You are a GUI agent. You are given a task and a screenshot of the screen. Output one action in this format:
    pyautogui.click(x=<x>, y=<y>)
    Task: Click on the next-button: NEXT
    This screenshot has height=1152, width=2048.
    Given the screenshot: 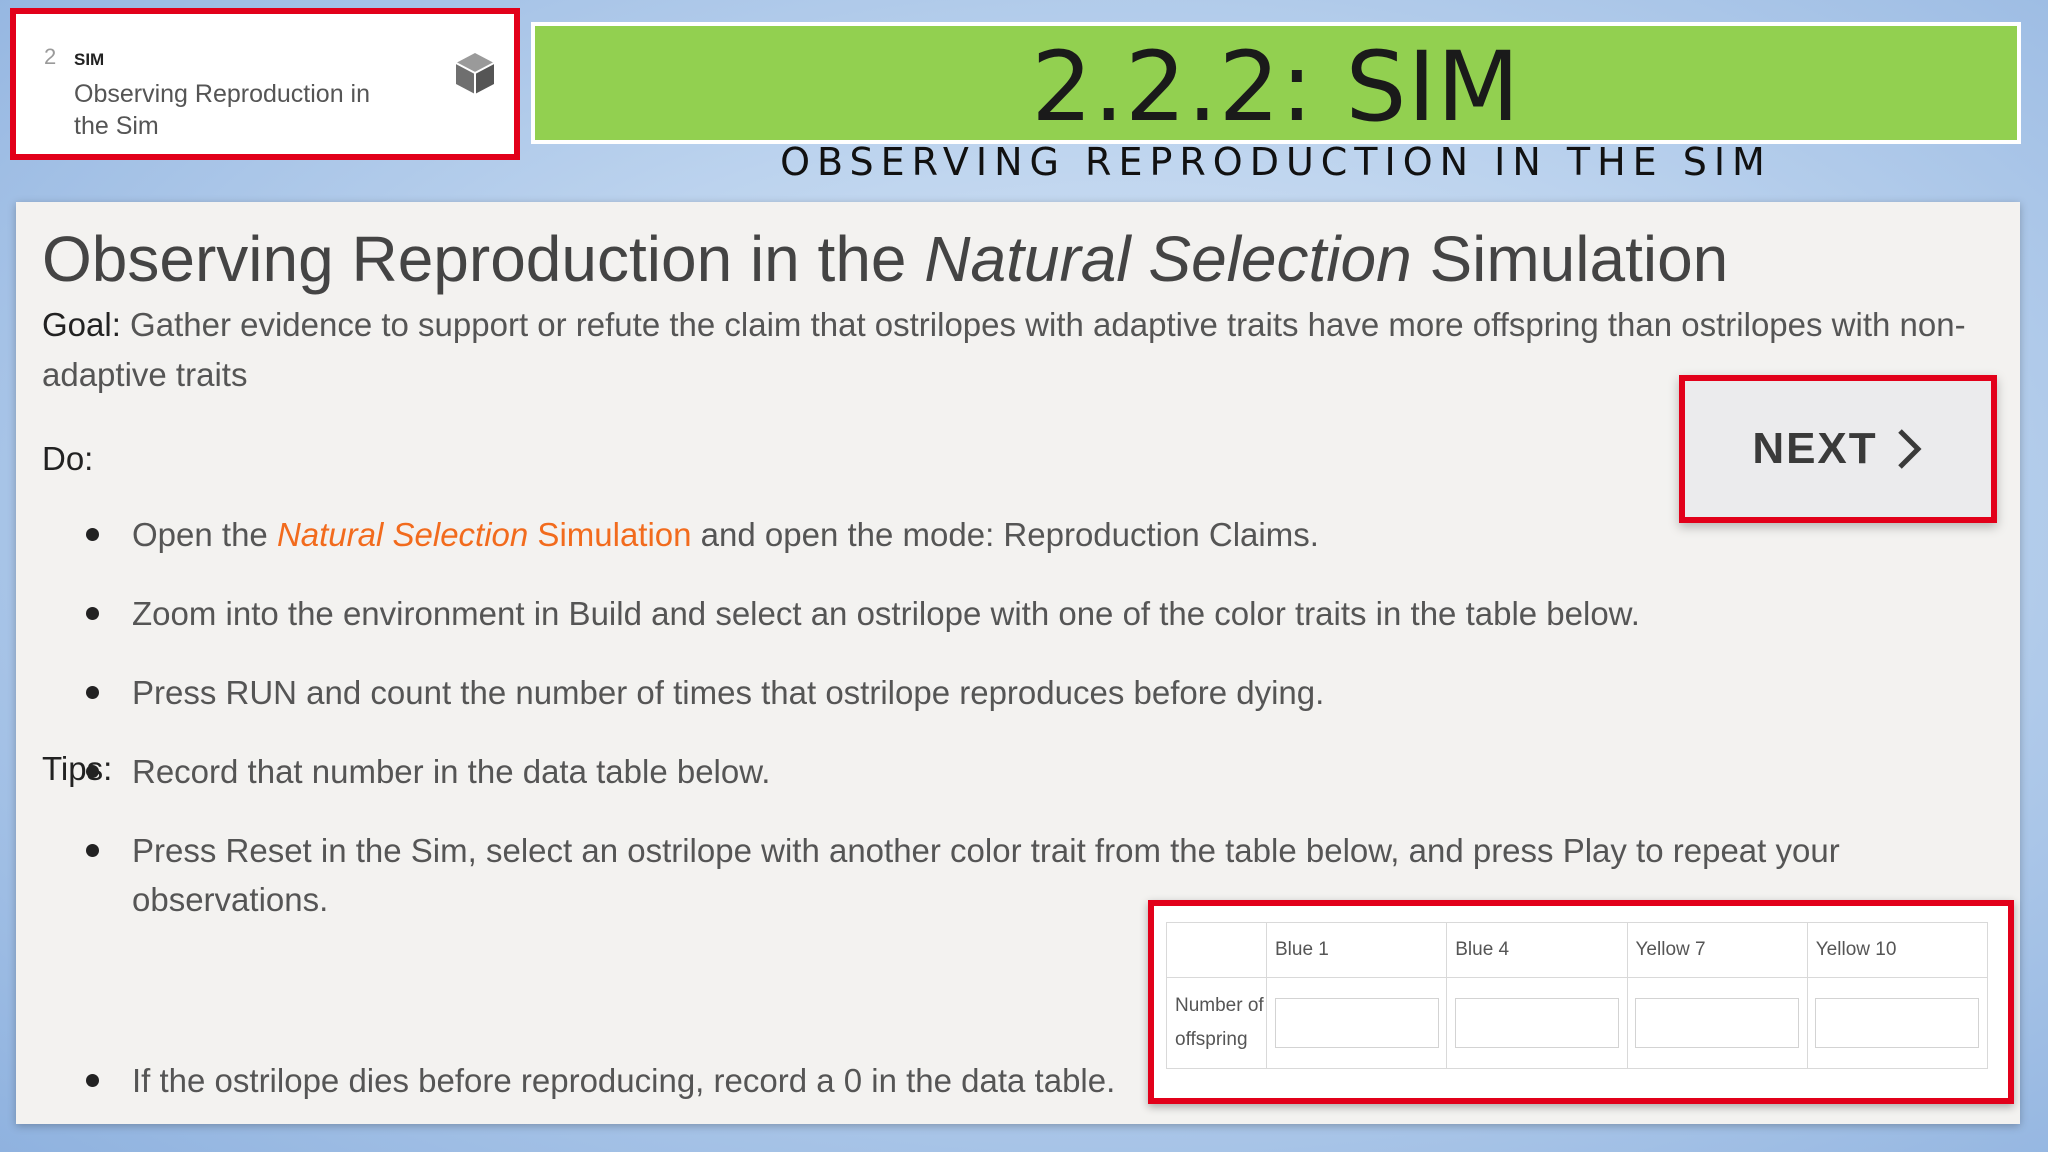 What is the action you would take?
    pyautogui.click(x=1838, y=449)
    